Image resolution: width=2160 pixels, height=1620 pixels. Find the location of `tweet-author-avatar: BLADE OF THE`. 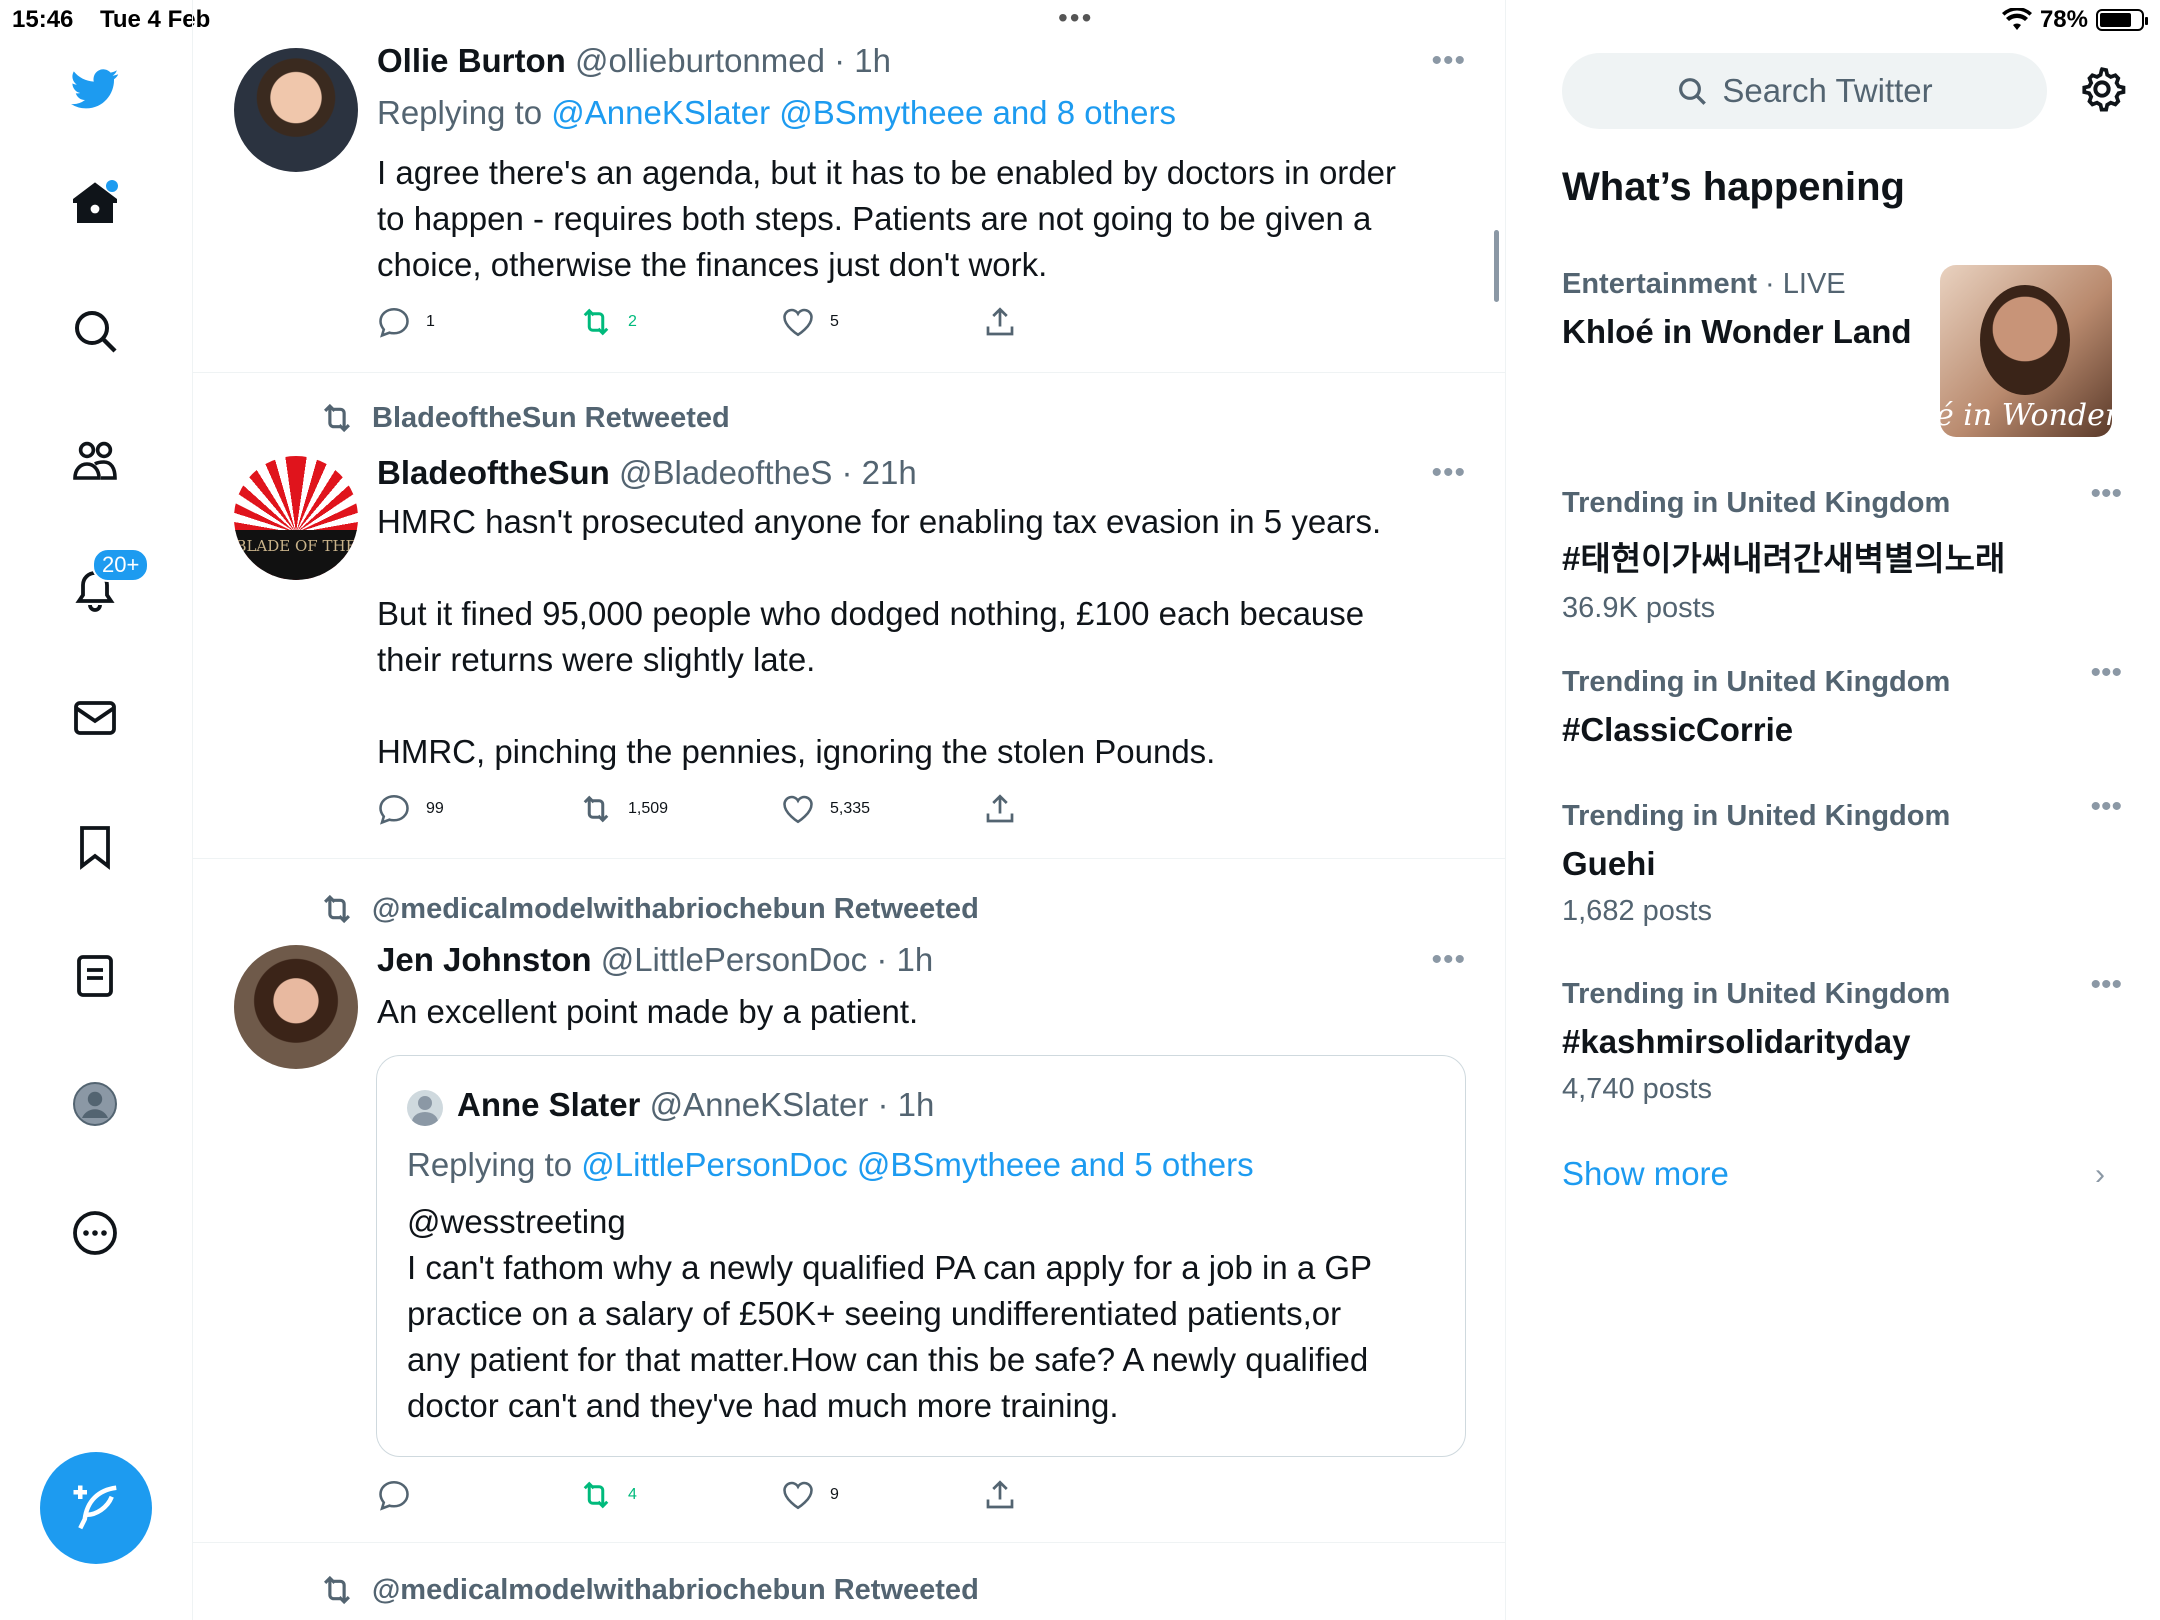

tweet-author-avatar: BLADE OF THE is located at coordinates (296, 518).